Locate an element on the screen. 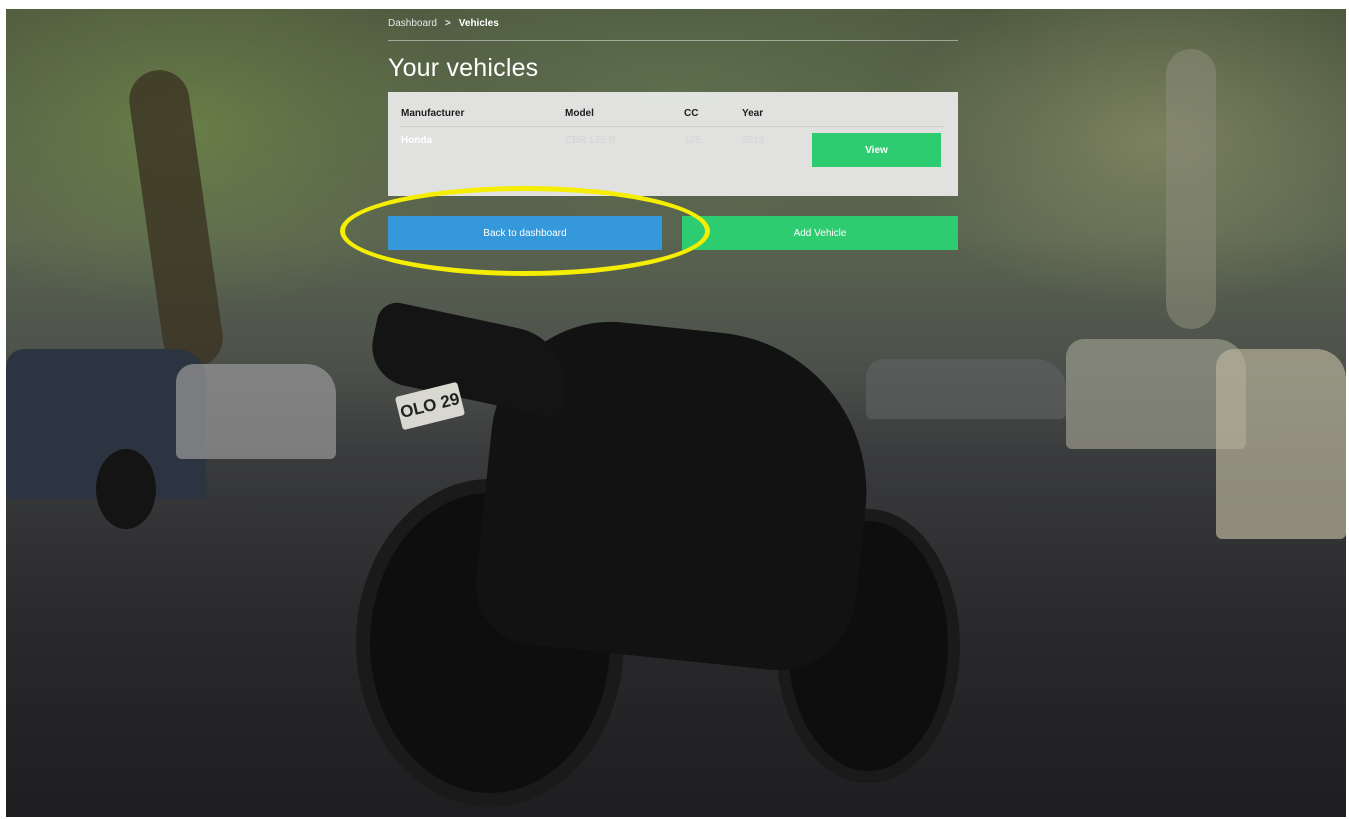  back-to-dashboard-button: Back to dashboard is located at coordinates (525, 233).